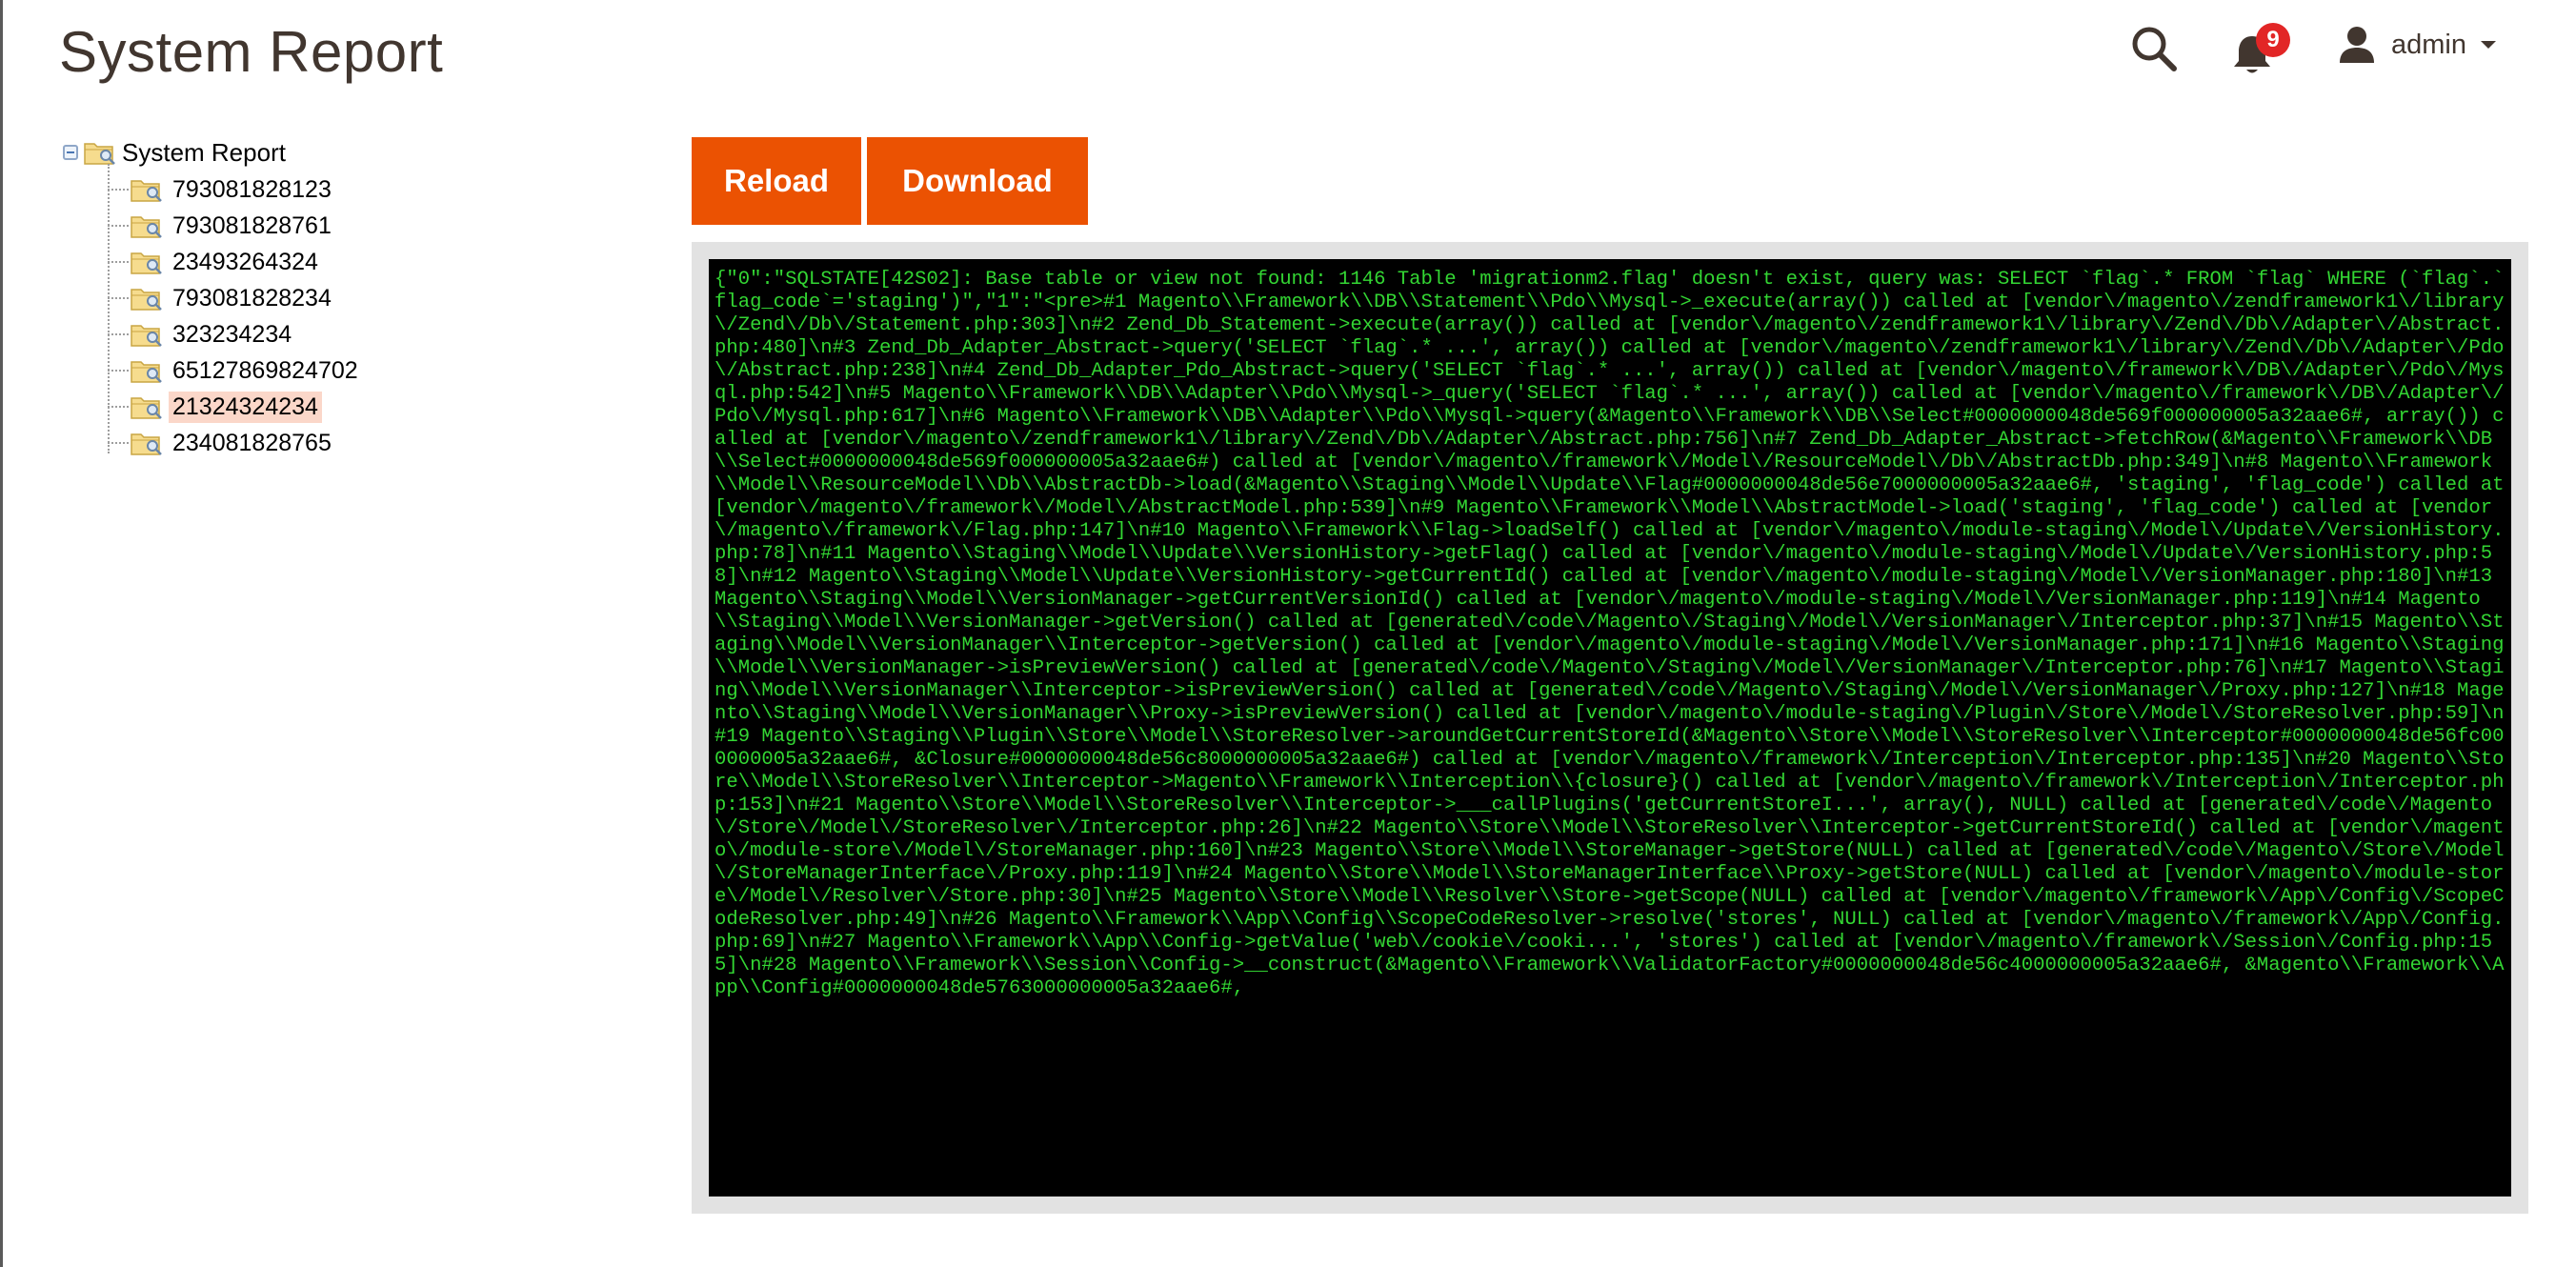 The height and width of the screenshot is (1267, 2576). I want to click on tree-item: 323234234, so click(202, 334).